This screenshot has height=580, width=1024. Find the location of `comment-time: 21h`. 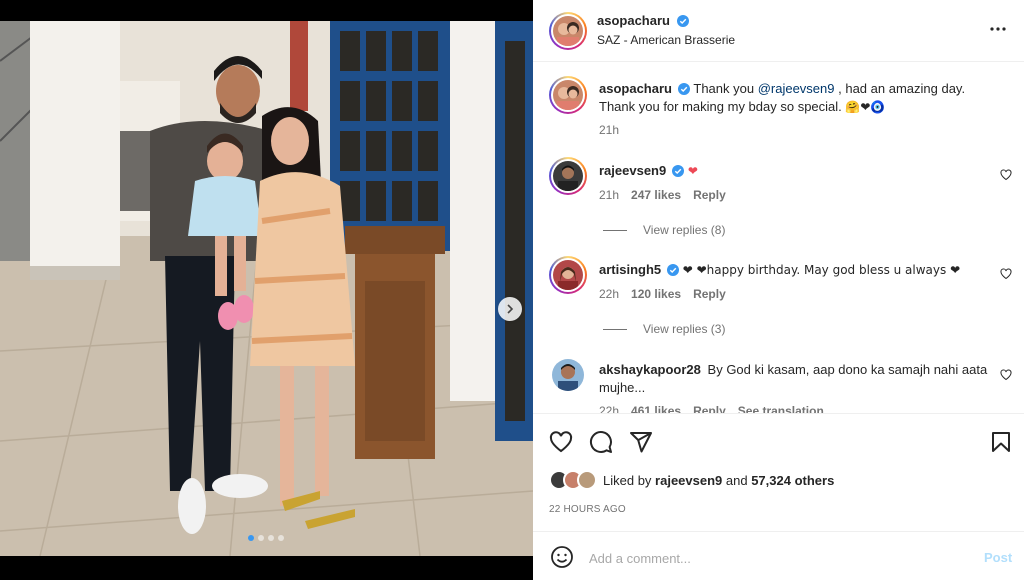

comment-time: 21h is located at coordinates (609, 195).